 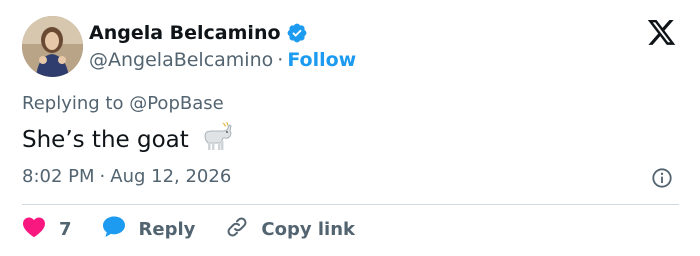 What do you see at coordinates (34, 229) in the screenshot?
I see `heart-icon` at bounding box center [34, 229].